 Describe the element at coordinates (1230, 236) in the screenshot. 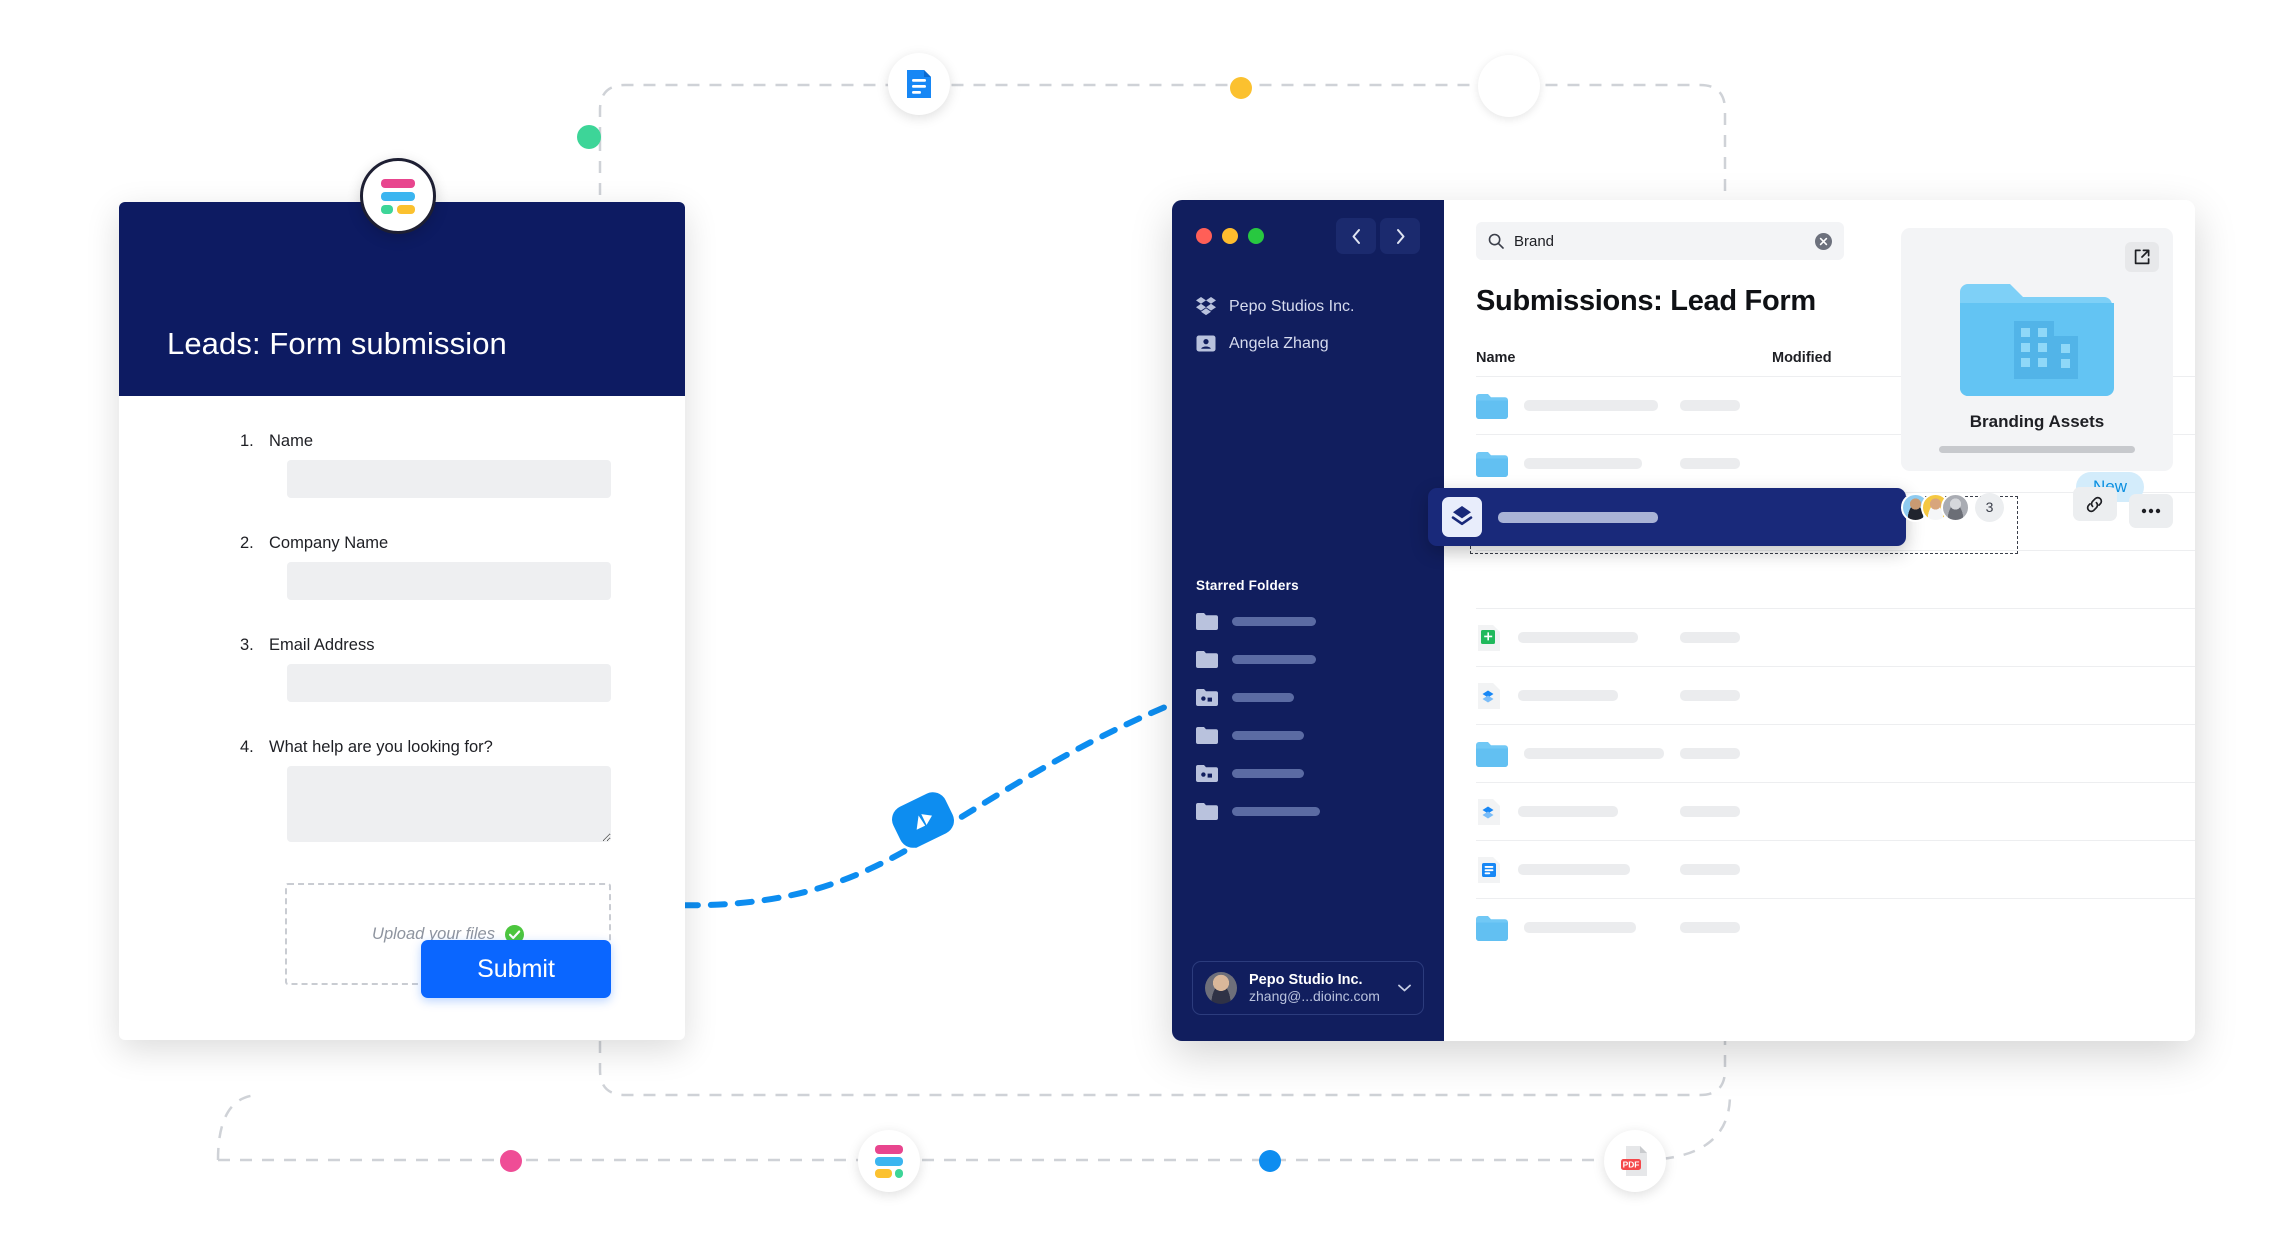

I see `window-minimize-button` at that location.